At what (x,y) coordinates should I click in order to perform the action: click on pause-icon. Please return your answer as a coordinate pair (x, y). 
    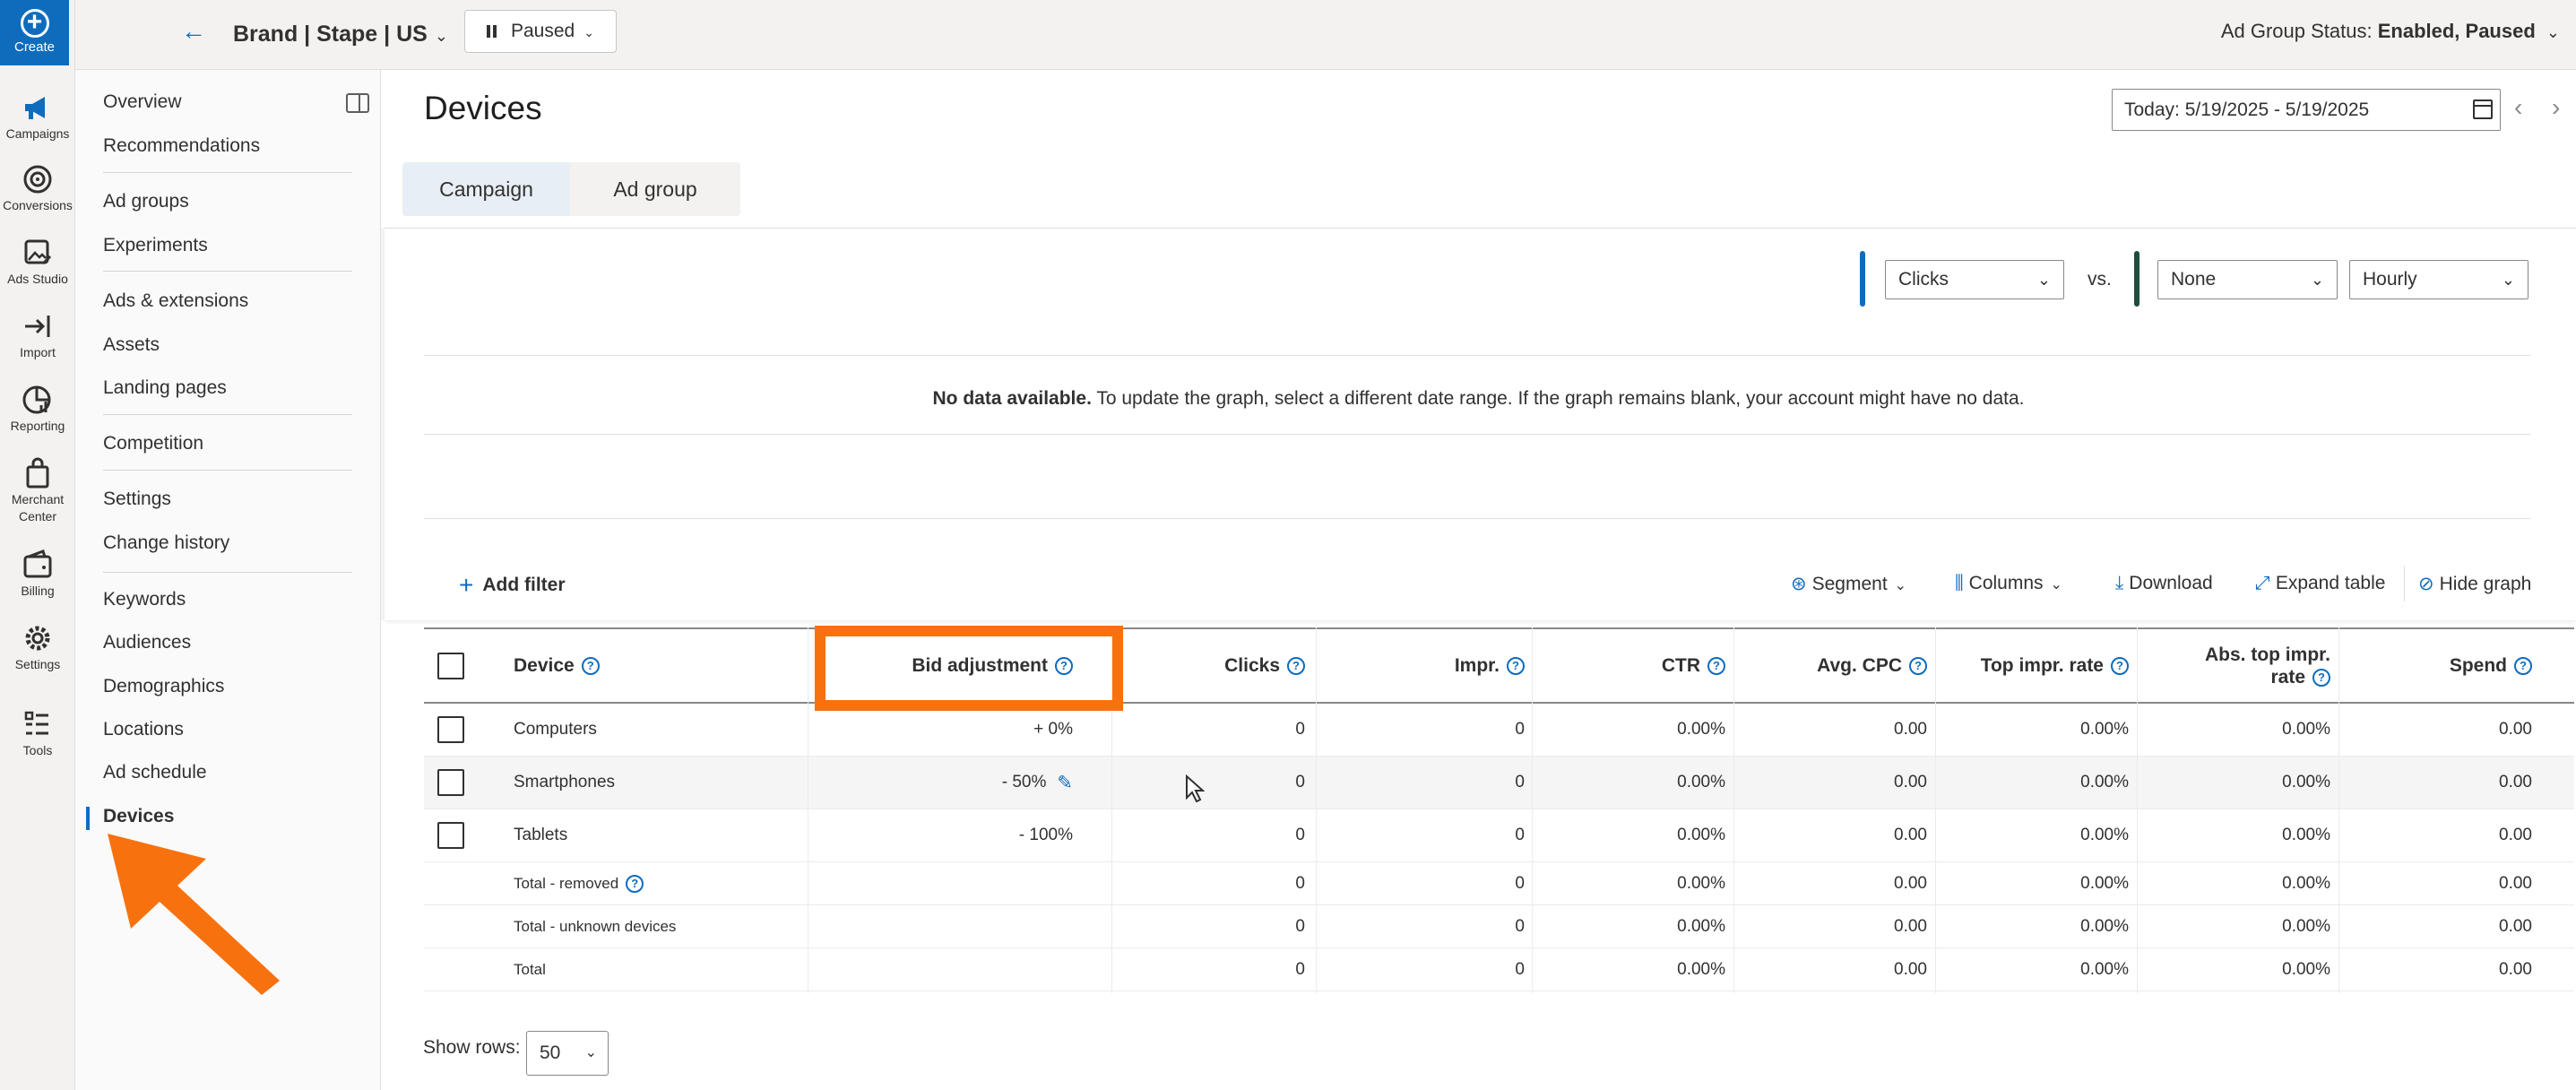
    Looking at the image, I should click on (492, 32).